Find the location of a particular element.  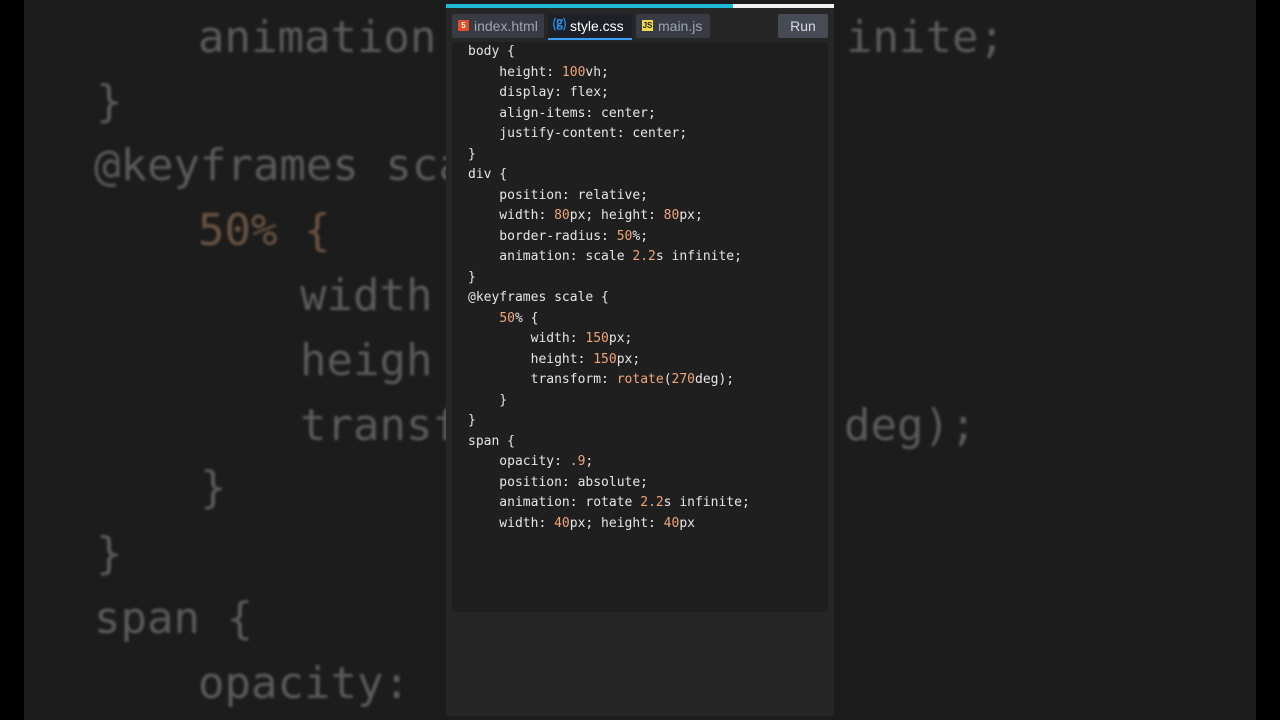

video-progress-bar is located at coordinates (640, 6).